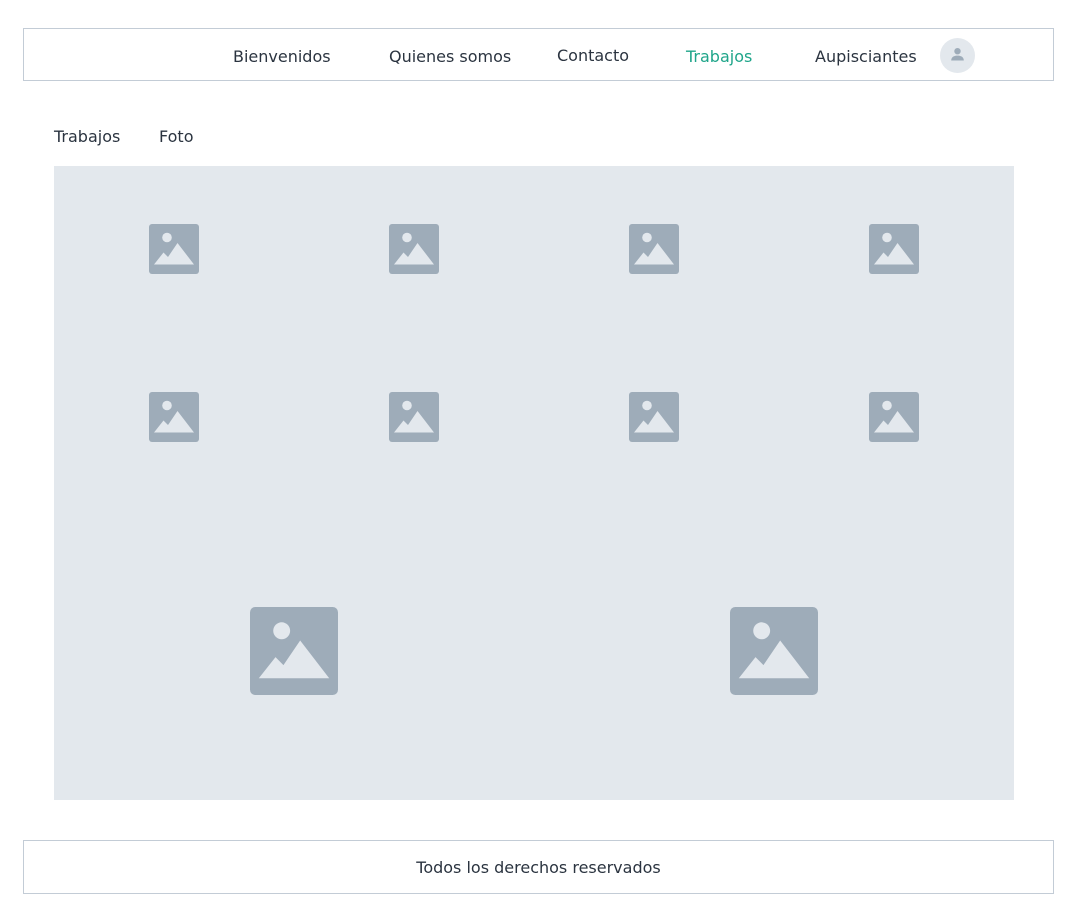  What do you see at coordinates (450, 55) in the screenshot?
I see `nav-item-quienes-somos: Quienes somos` at bounding box center [450, 55].